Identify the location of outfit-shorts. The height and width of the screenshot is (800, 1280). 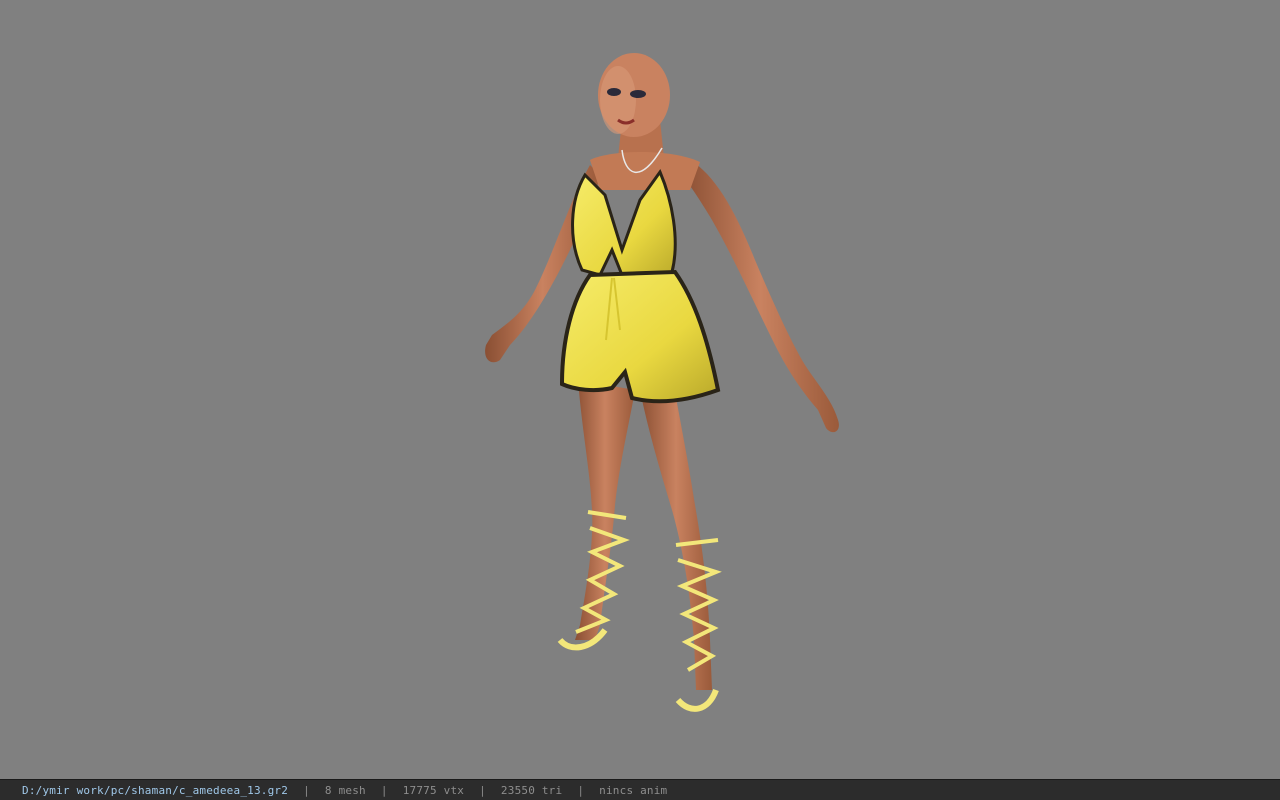
(640, 336).